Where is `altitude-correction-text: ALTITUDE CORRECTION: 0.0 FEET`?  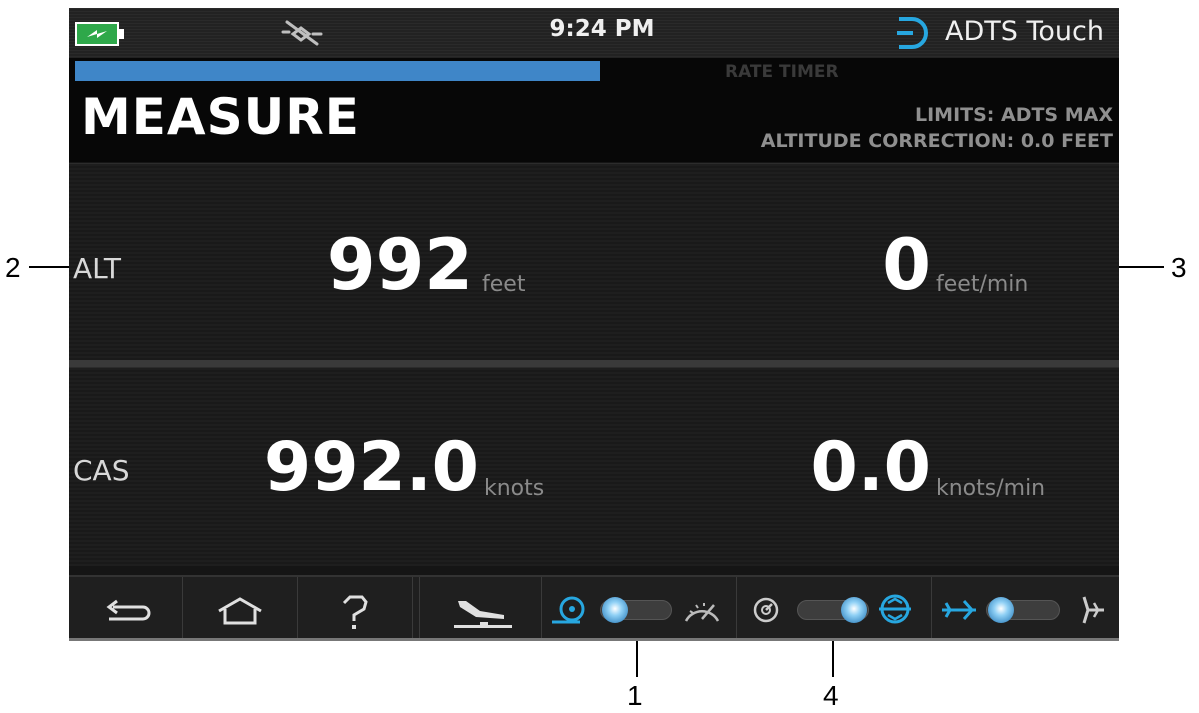 altitude-correction-text: ALTITUDE CORRECTION: 0.0 FEET is located at coordinates (936, 141).